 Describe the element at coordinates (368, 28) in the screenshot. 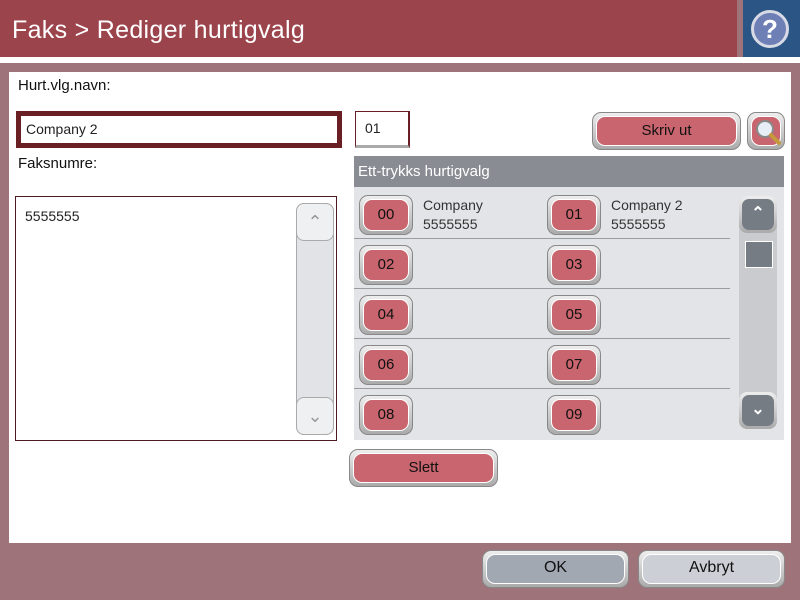

I see `title-bar: Faks > Rediger hurtigvalg` at that location.